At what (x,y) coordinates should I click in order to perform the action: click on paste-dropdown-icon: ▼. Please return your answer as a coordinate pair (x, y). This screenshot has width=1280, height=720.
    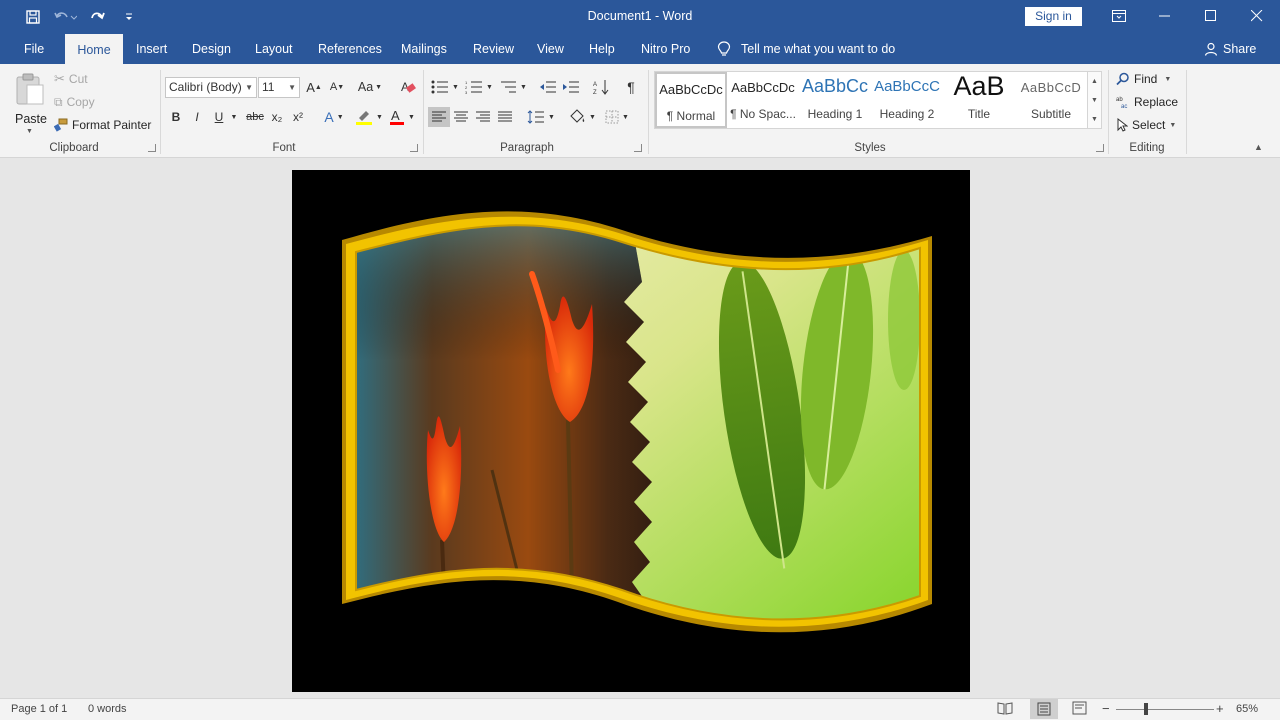
    Looking at the image, I should click on (29, 131).